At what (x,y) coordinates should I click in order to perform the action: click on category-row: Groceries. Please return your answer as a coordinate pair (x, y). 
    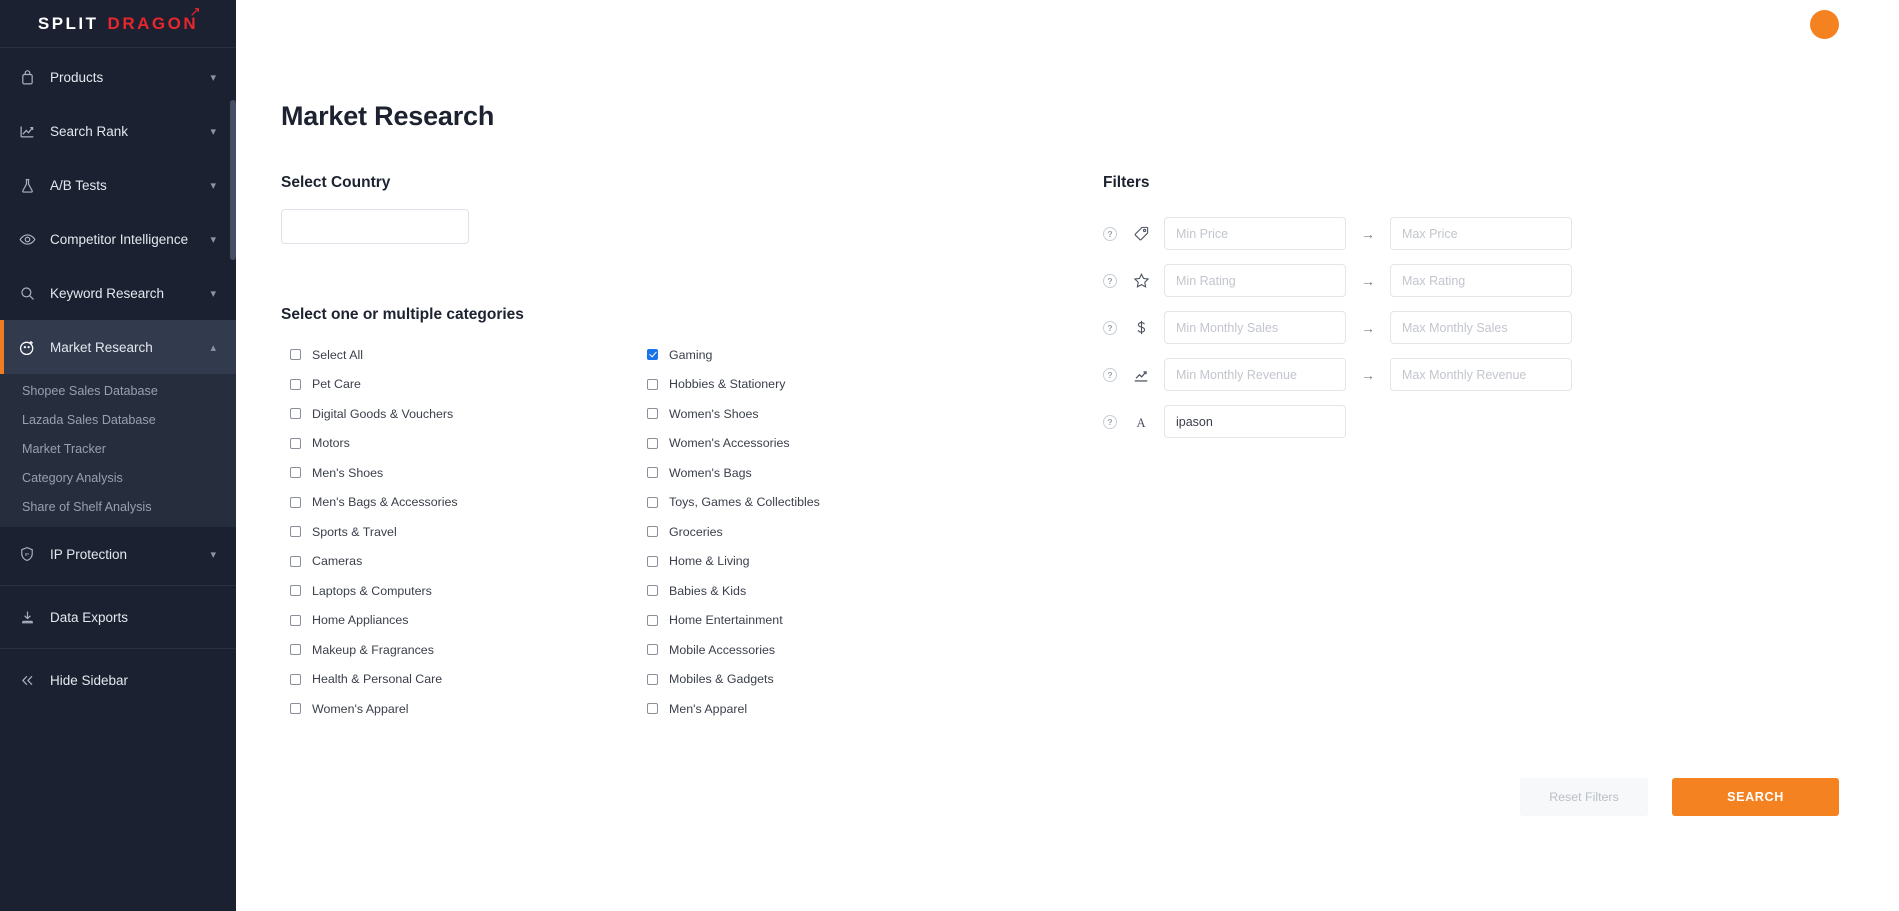
    Looking at the image, I should click on (830, 532).